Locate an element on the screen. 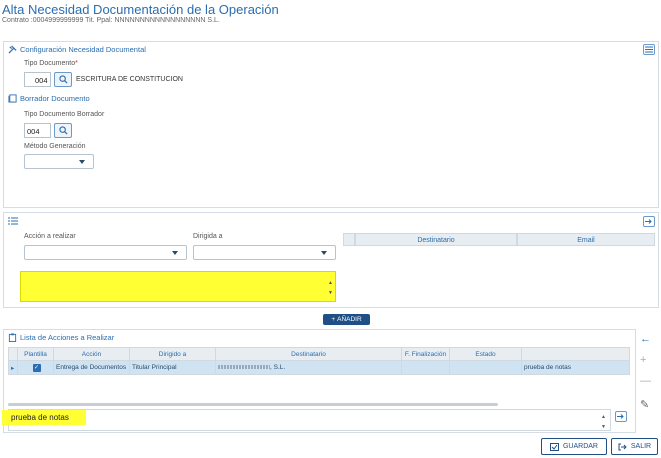 Image resolution: width=661 pixels, height=458 pixels. tipo-documento-label-text: Tipo Documento is located at coordinates (50, 63).